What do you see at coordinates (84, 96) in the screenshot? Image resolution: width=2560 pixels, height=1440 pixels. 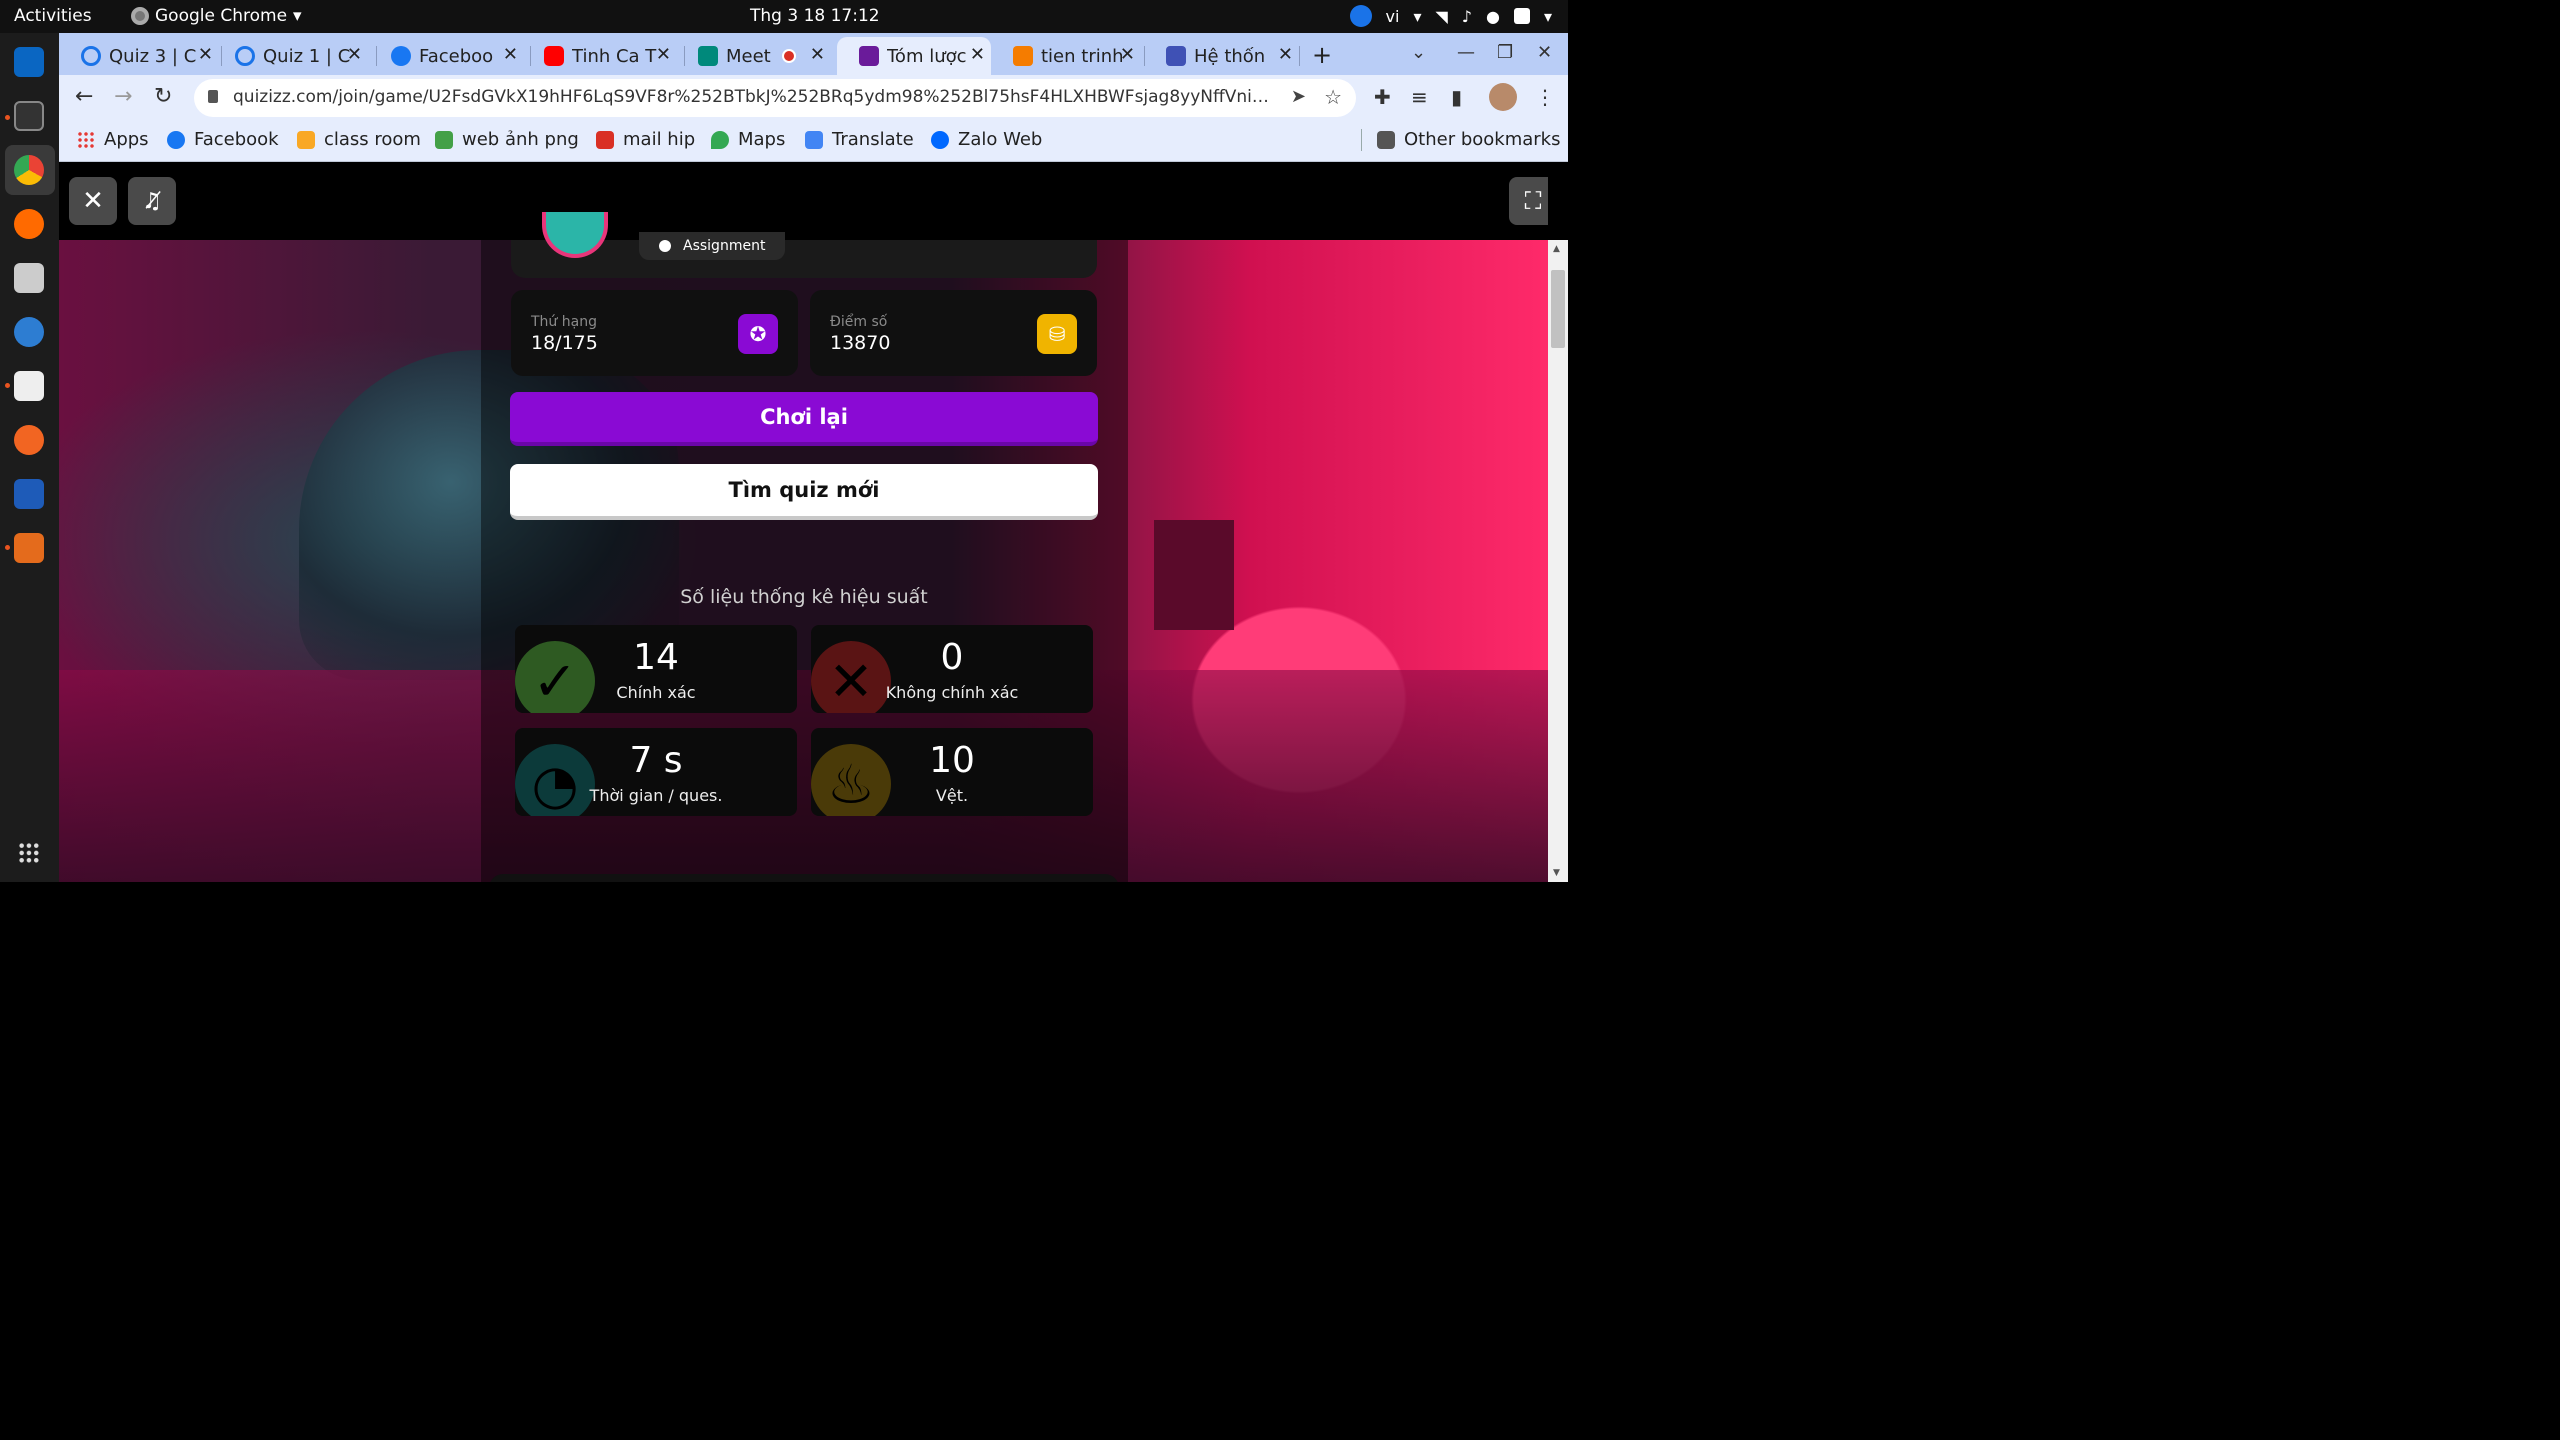 I see `back-icon: ←` at bounding box center [84, 96].